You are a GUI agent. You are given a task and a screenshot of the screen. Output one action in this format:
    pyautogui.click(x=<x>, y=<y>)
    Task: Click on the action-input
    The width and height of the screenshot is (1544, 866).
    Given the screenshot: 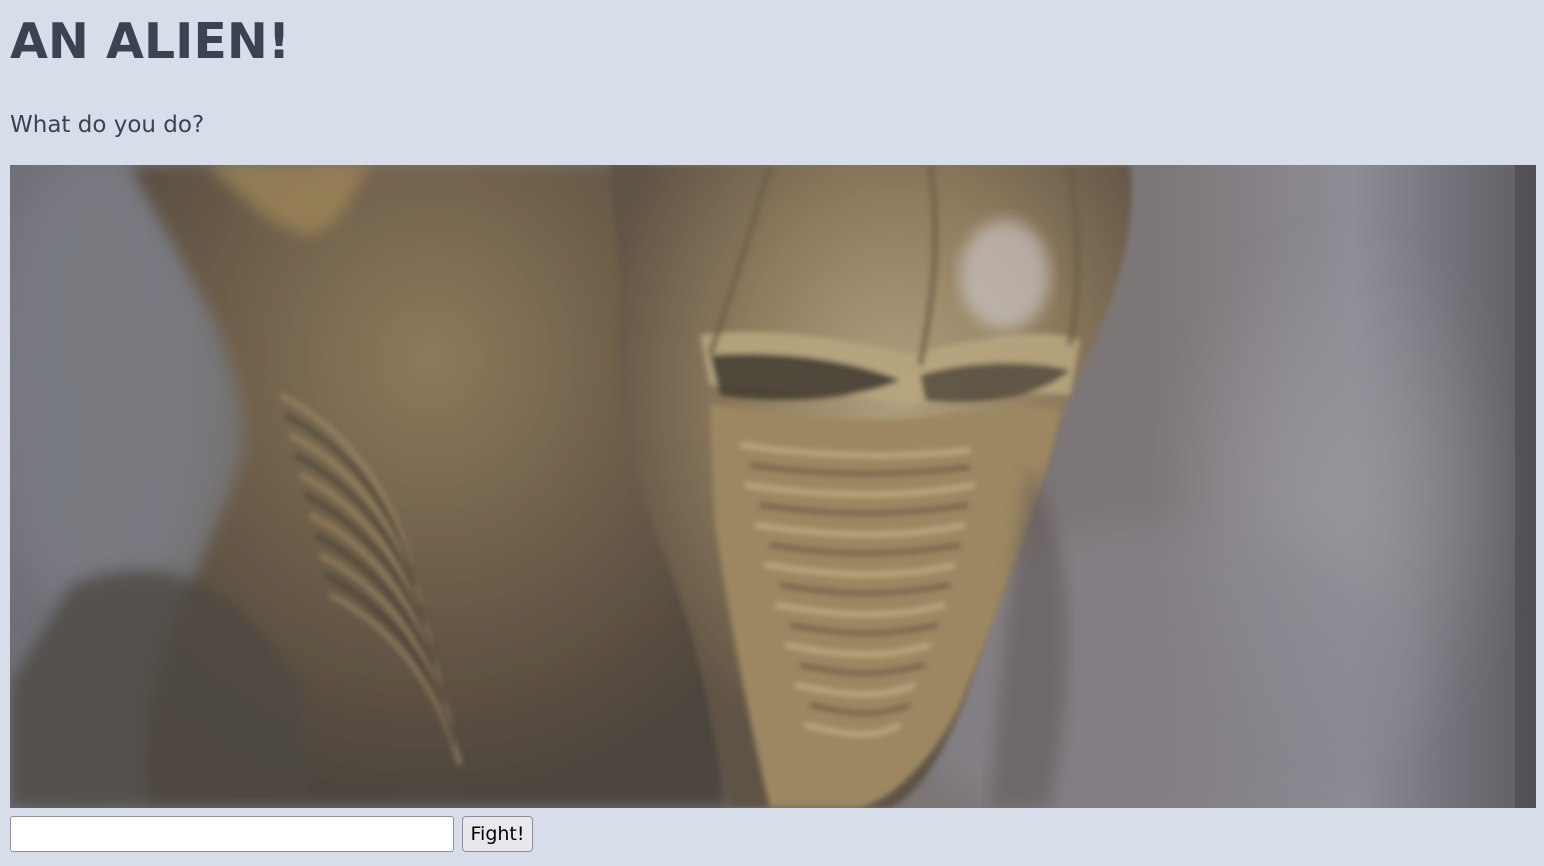 What is the action you would take?
    pyautogui.click(x=232, y=834)
    